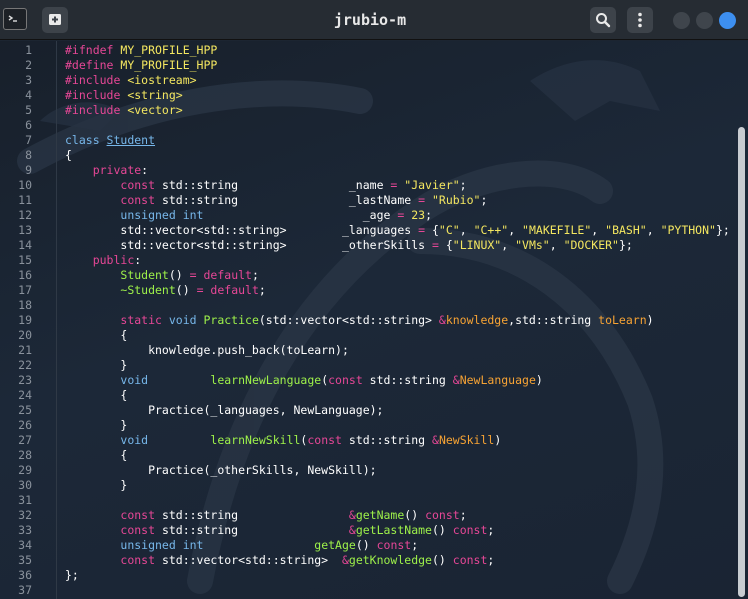  I want to click on code-token: #ifndef, so click(93, 50).